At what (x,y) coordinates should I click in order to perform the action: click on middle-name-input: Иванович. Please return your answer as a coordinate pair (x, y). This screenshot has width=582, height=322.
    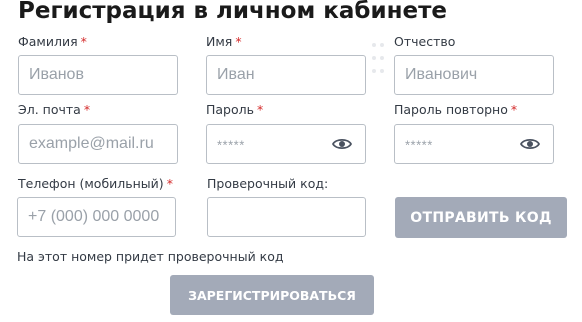
    Looking at the image, I should click on (474, 75).